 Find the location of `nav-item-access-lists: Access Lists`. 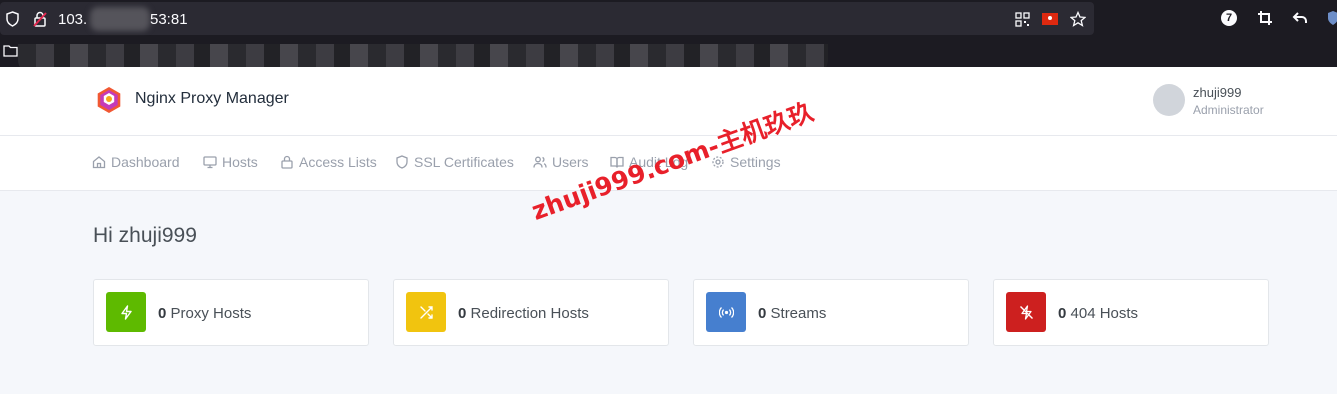

nav-item-access-lists: Access Lists is located at coordinates (328, 162).